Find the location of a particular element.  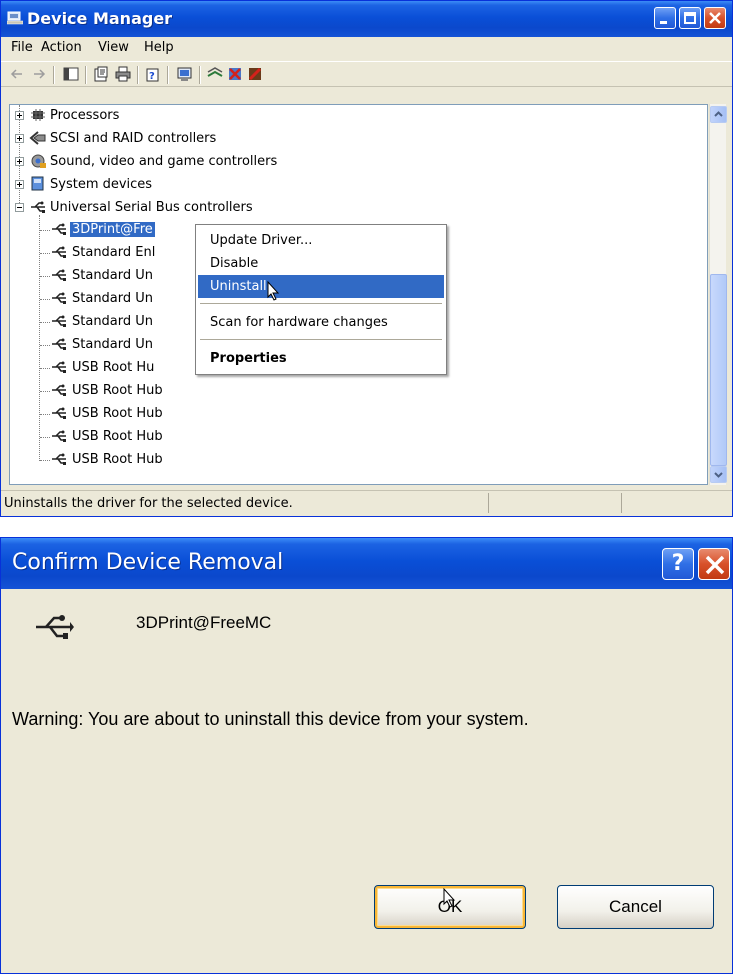

tree-item-label: Universal Serial Bus controllers is located at coordinates (151, 207).